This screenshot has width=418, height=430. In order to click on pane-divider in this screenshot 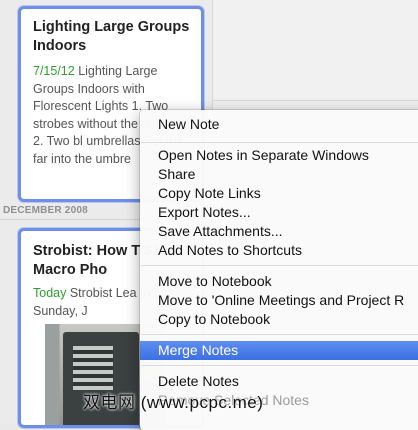, I will do `click(315, 100)`.